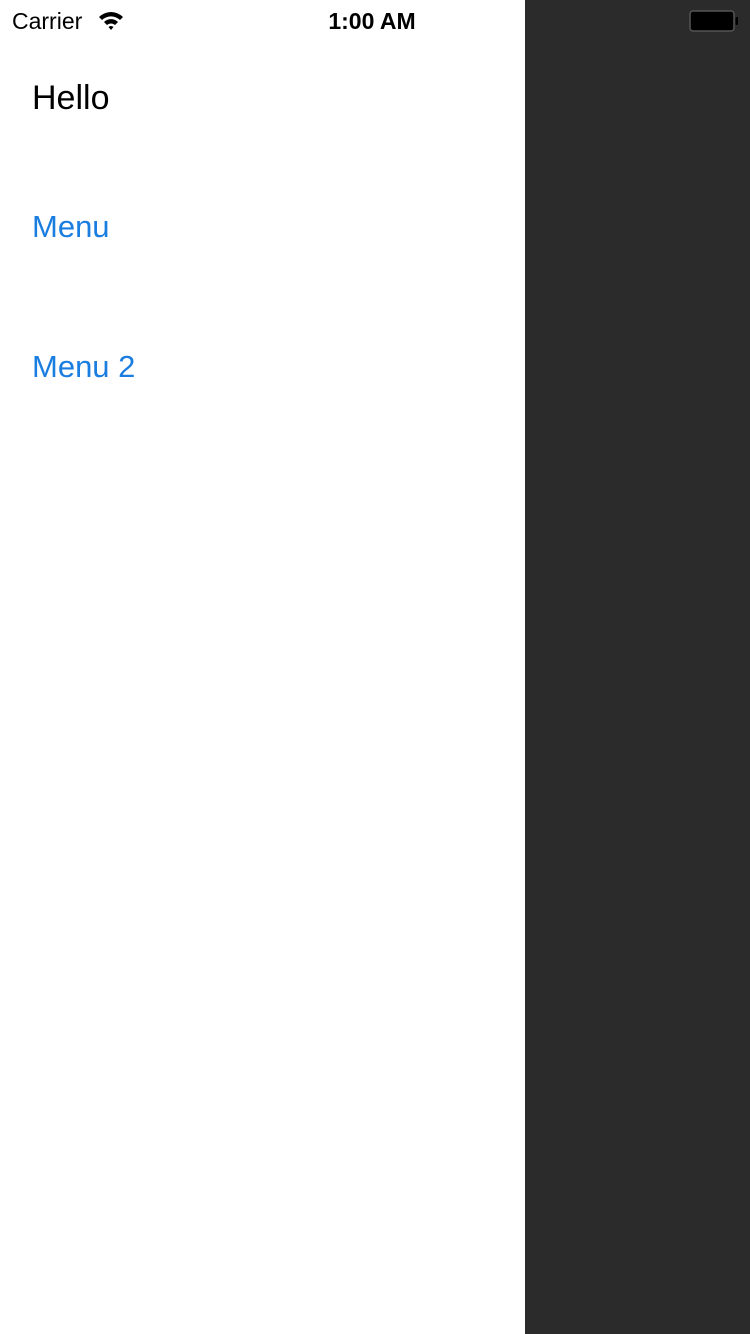 Image resolution: width=750 pixels, height=1334 pixels. What do you see at coordinates (83, 367) in the screenshot?
I see `menu-item-menu-2: Menu 2` at bounding box center [83, 367].